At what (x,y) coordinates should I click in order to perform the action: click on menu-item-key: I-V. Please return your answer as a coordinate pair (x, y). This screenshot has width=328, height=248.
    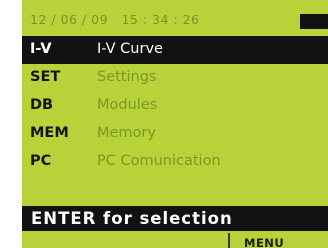
    Looking at the image, I should click on (41, 49).